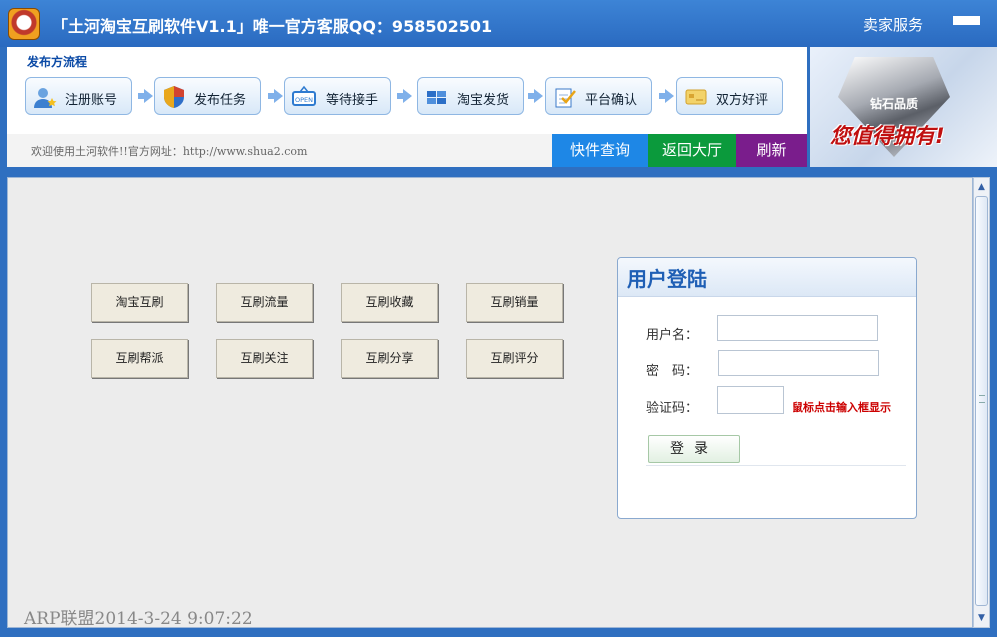  I want to click on flow-step-label: 发布任务, so click(220, 100).